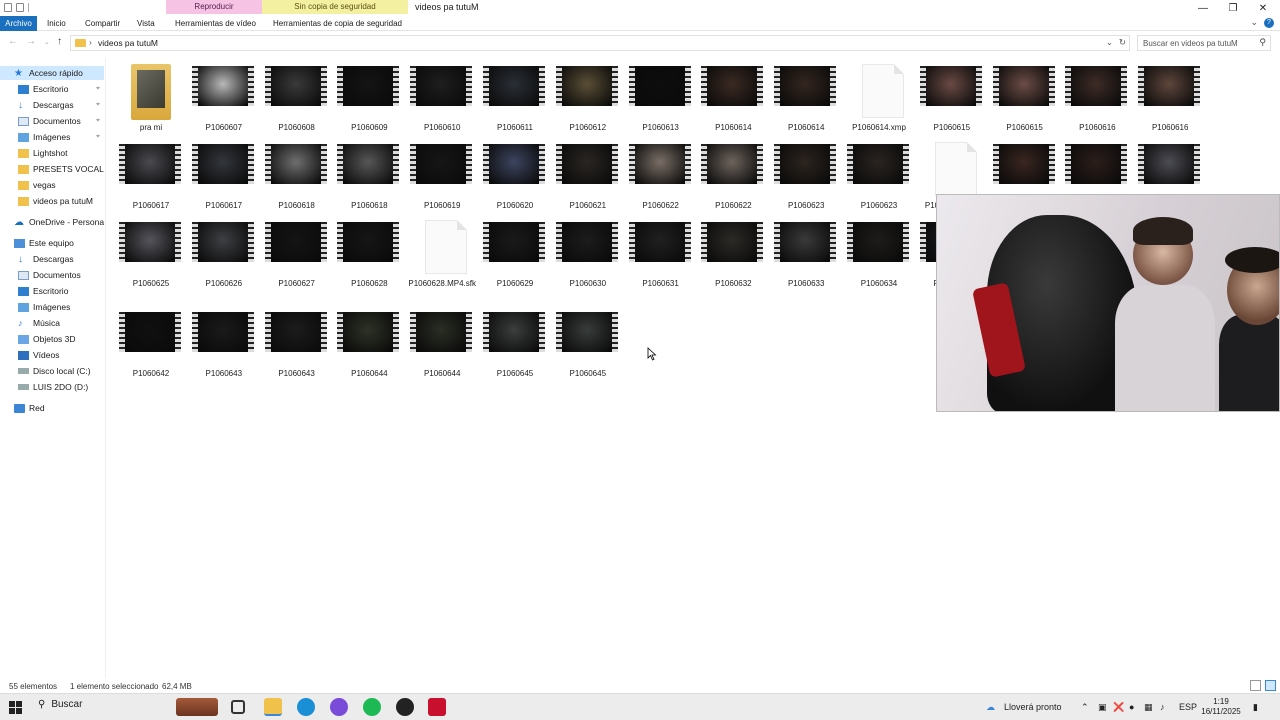 The height and width of the screenshot is (720, 1280). What do you see at coordinates (588, 255) in the screenshot?
I see `video-file-item: P1060630` at bounding box center [588, 255].